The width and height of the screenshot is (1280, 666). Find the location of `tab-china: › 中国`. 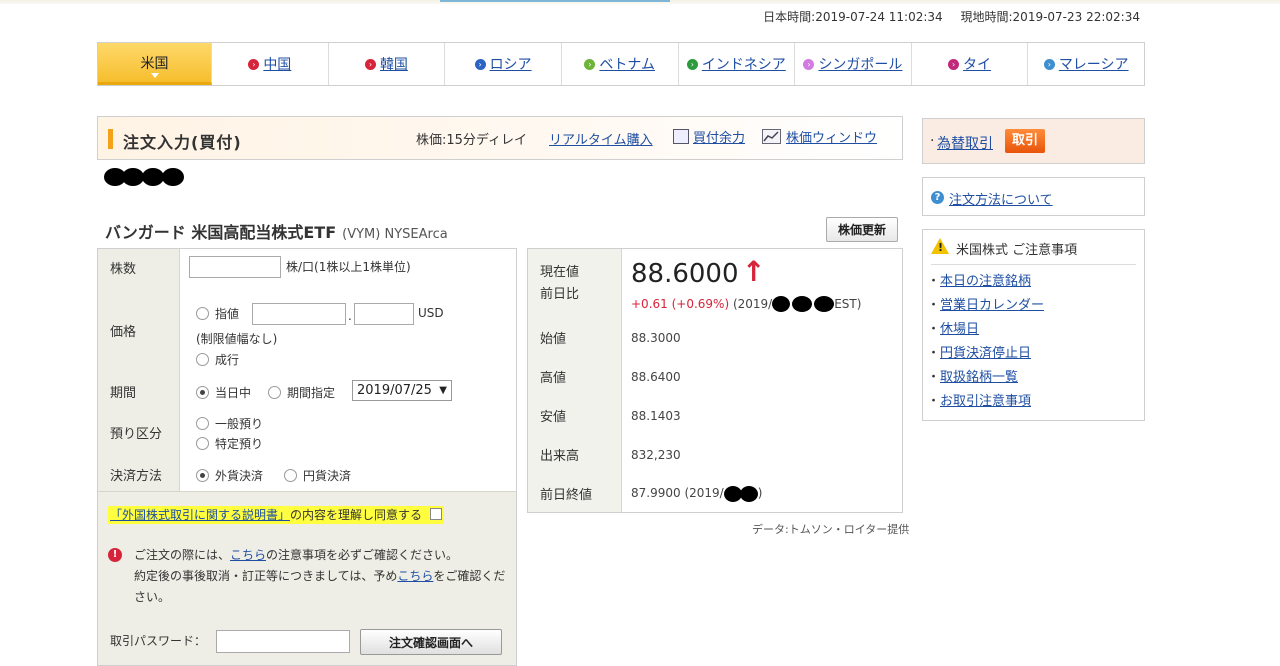

tab-china: › 中国 is located at coordinates (270, 64).